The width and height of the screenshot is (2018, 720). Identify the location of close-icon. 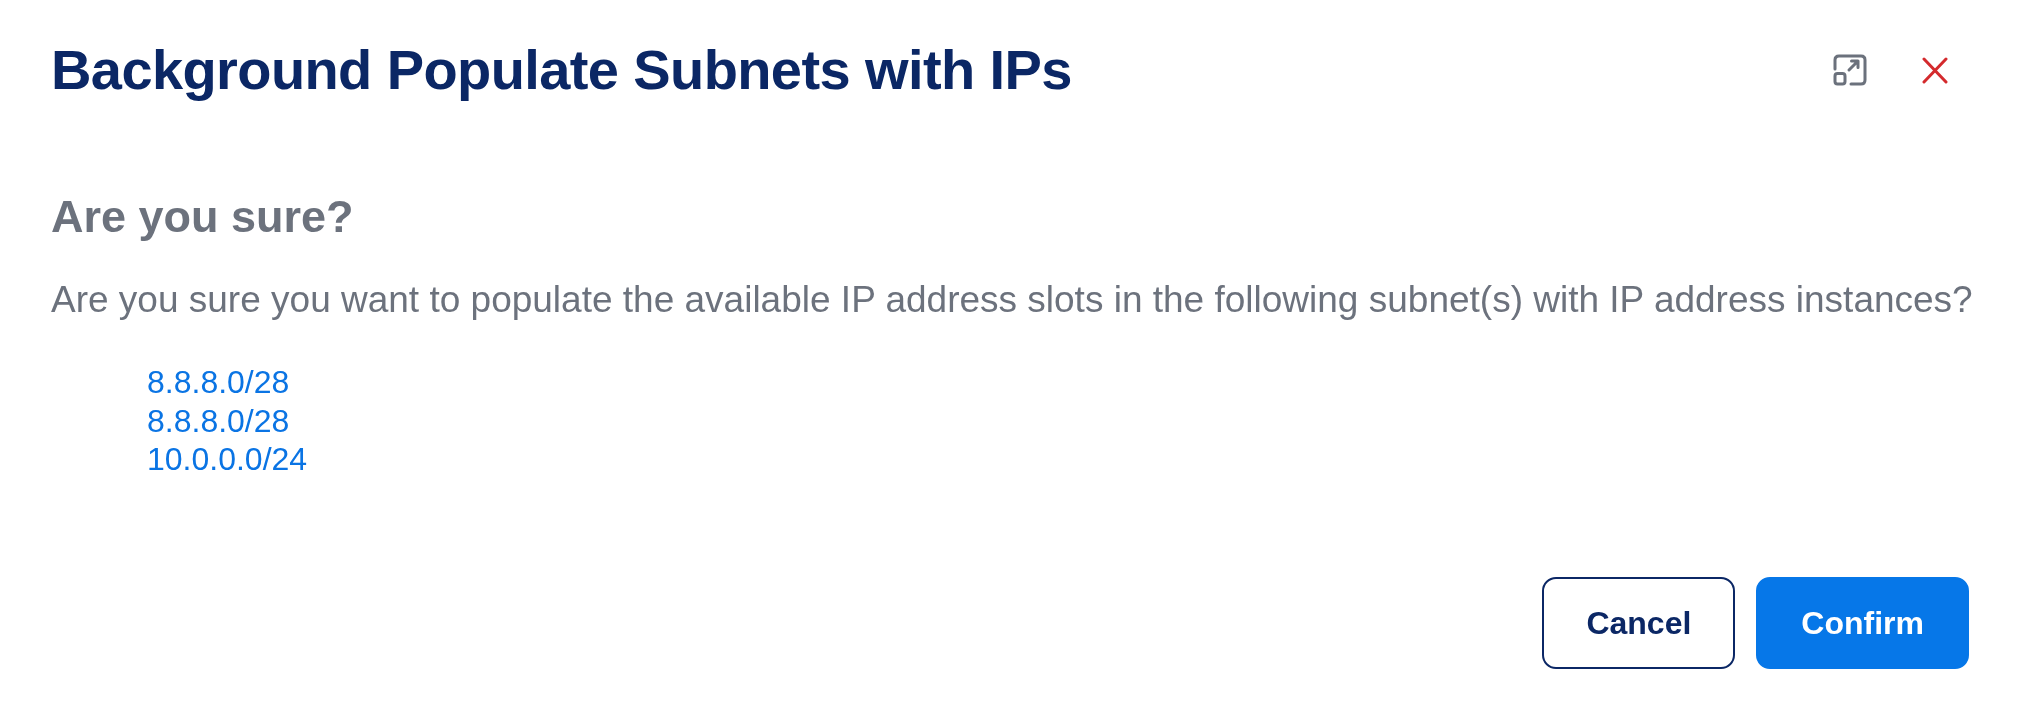
(1935, 70).